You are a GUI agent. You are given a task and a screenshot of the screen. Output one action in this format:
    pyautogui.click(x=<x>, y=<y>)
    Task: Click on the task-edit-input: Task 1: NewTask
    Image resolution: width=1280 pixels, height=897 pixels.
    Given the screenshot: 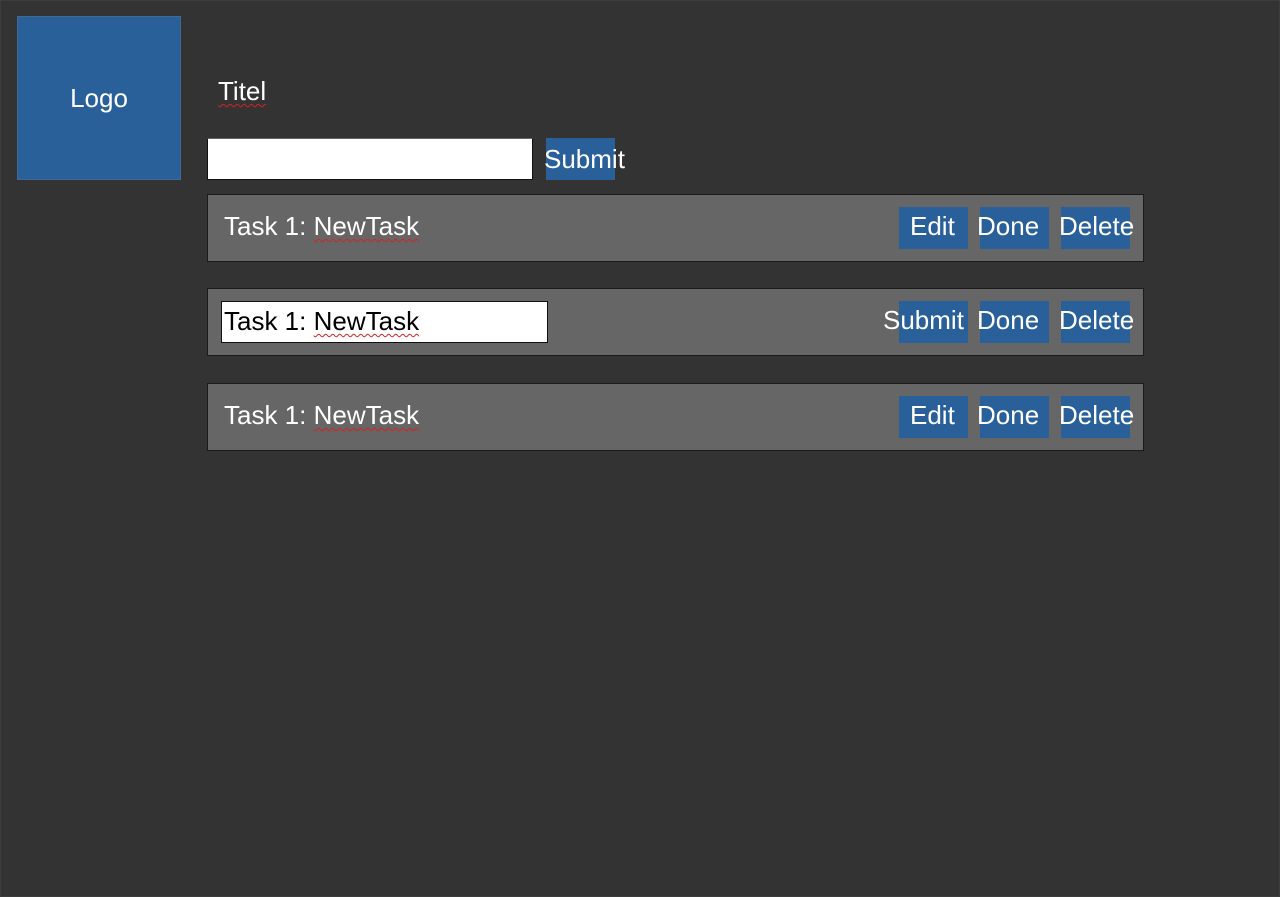 What is the action you would take?
    pyautogui.click(x=384, y=322)
    